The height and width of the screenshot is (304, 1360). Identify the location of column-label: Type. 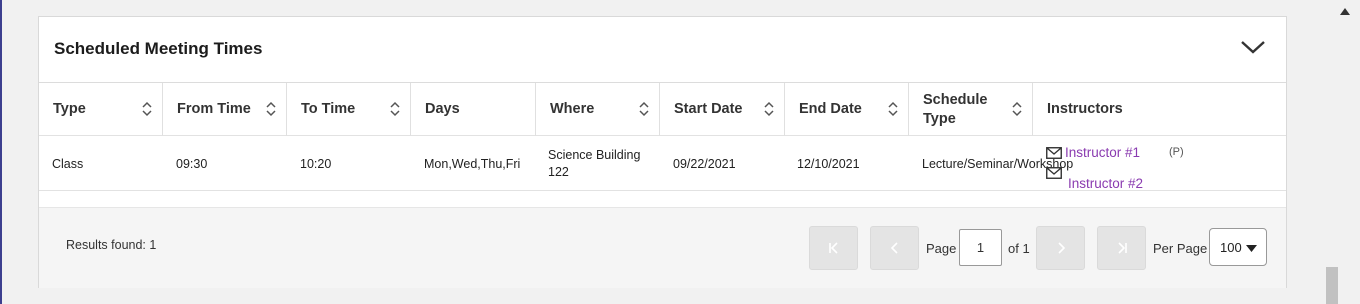
(69, 109).